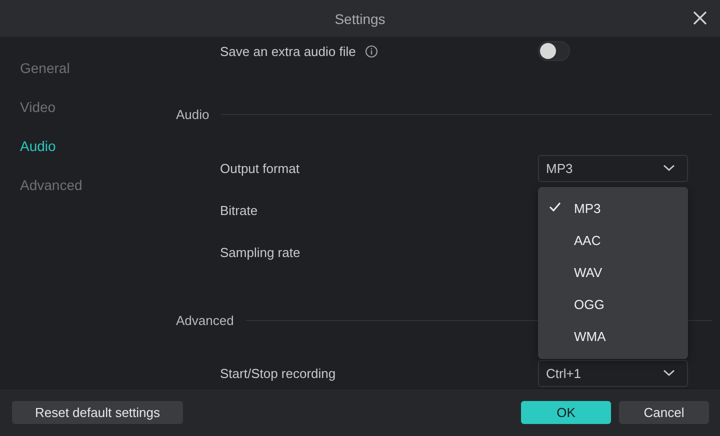  I want to click on info-icon, so click(371, 51).